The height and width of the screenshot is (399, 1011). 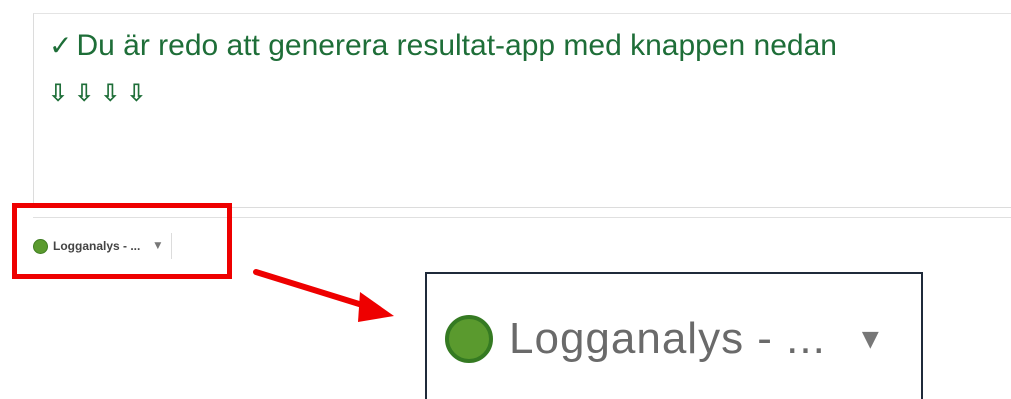 I want to click on zoomed-status-dropdown: Logganalys - ... ▼, so click(x=662, y=339).